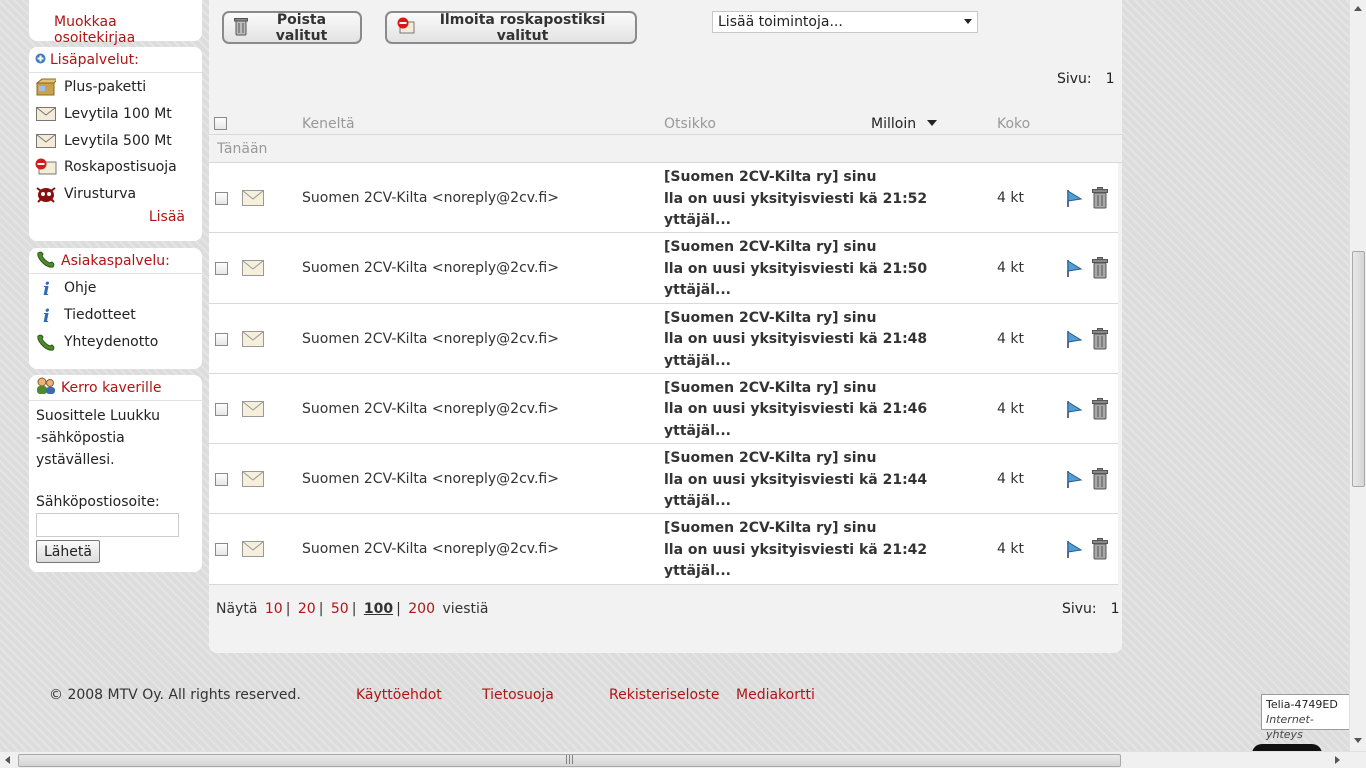 This screenshot has width=1366, height=768. I want to click on footer-link-terms: Käyttöehdot, so click(399, 695).